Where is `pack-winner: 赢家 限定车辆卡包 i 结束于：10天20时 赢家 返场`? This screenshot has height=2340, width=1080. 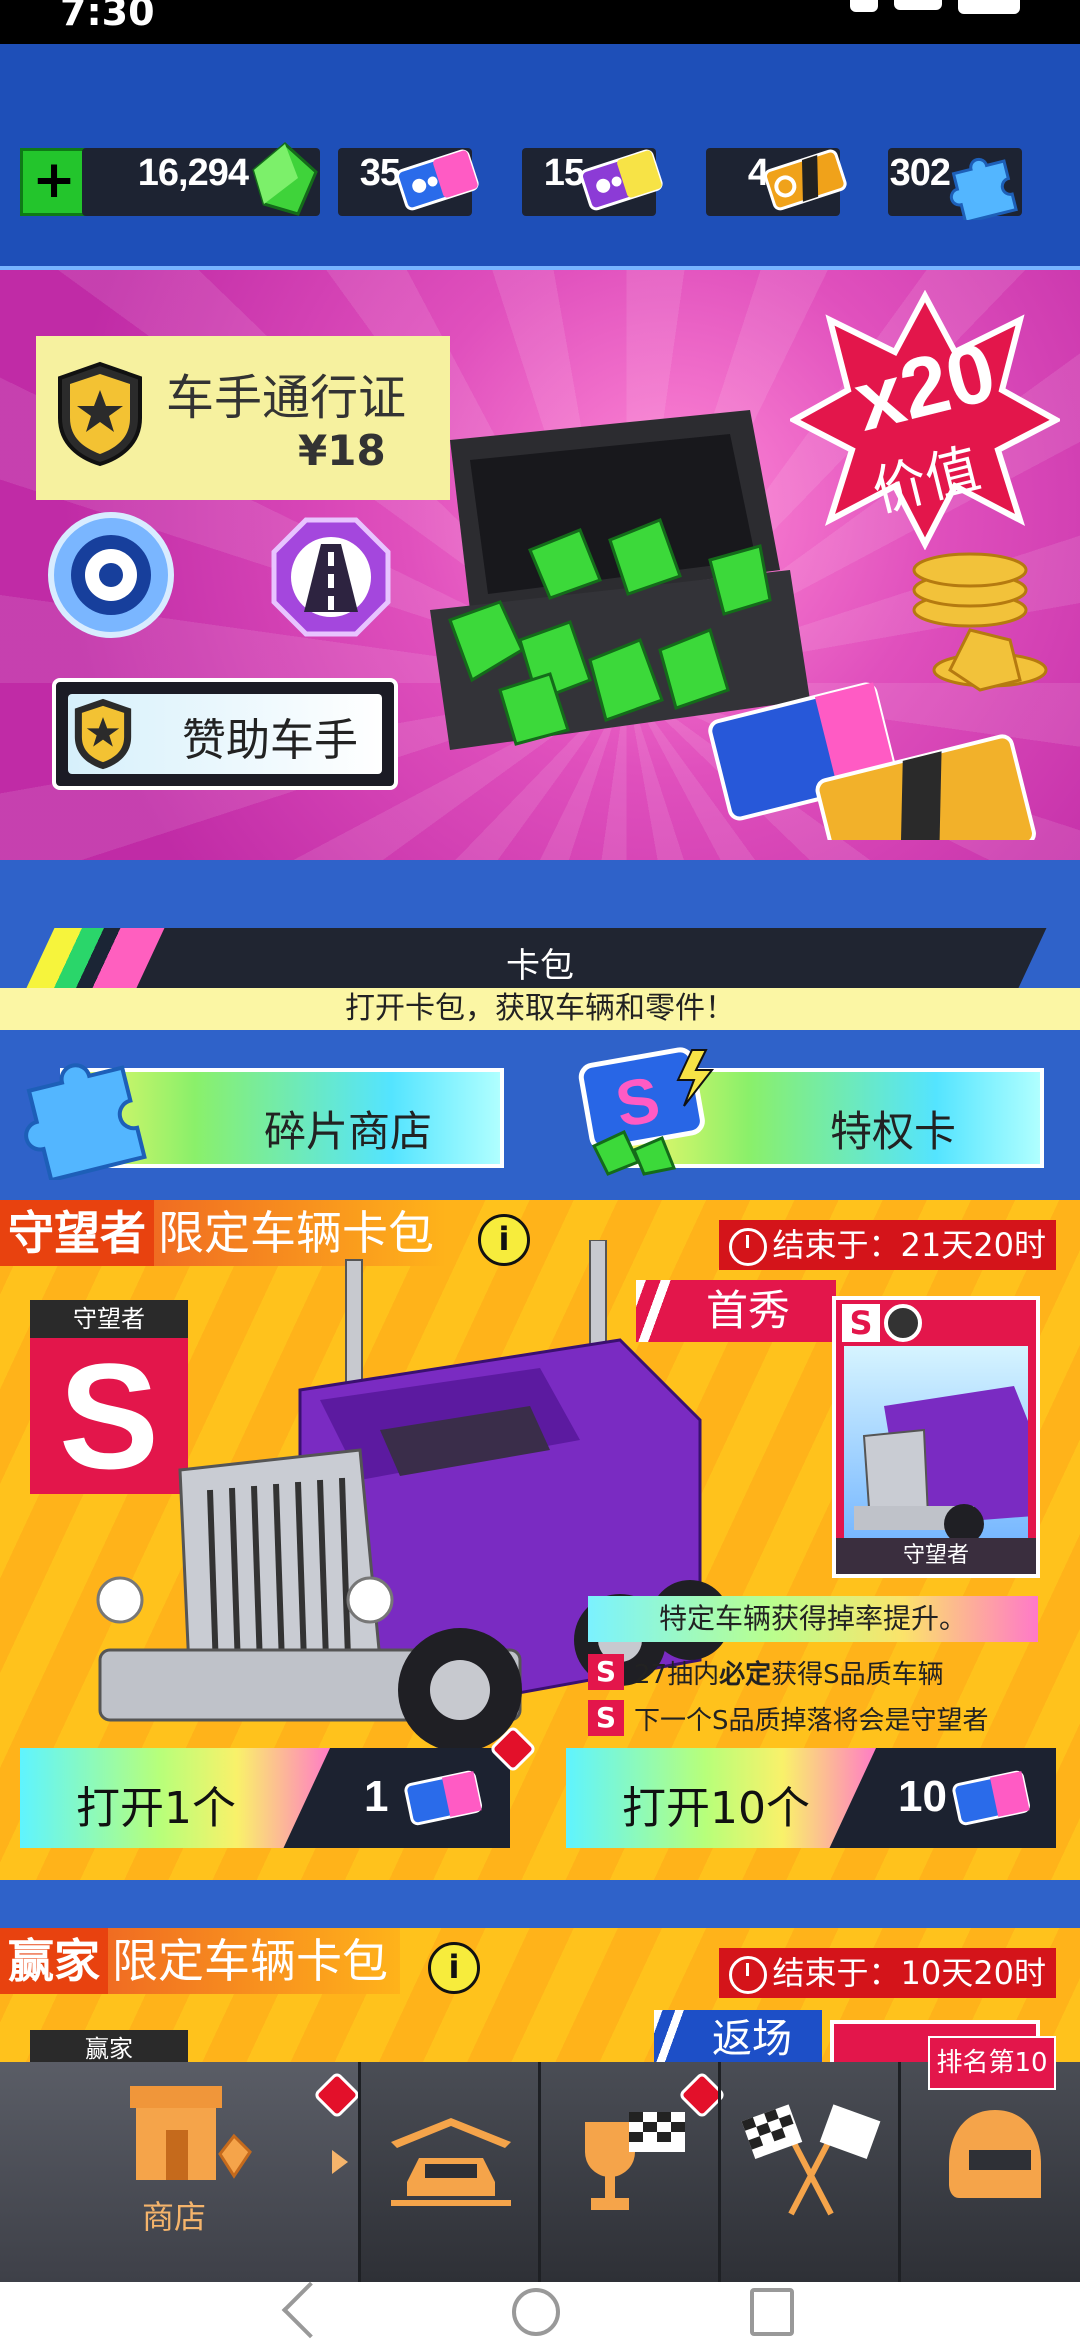
pack-winner: 赢家 限定车辆卡包 i 结束于：10天20时 赢家 返场 is located at coordinates (540, 1998).